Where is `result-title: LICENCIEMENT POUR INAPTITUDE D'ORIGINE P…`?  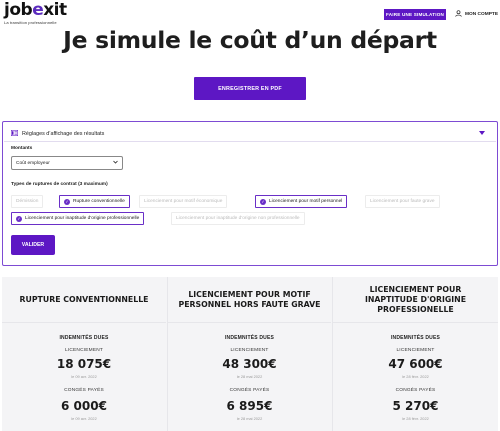 result-title: LICENCIEMENT POUR INAPTITUDE D'ORIGINE P… is located at coordinates (415, 300).